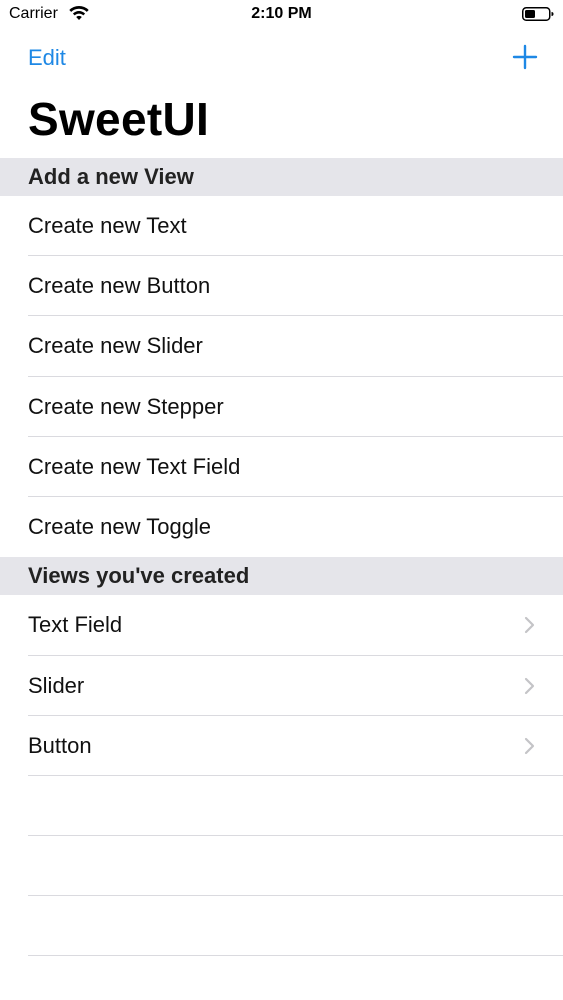 The image size is (563, 1000). What do you see at coordinates (119, 285) in the screenshot?
I see `row-label: Create new Button` at bounding box center [119, 285].